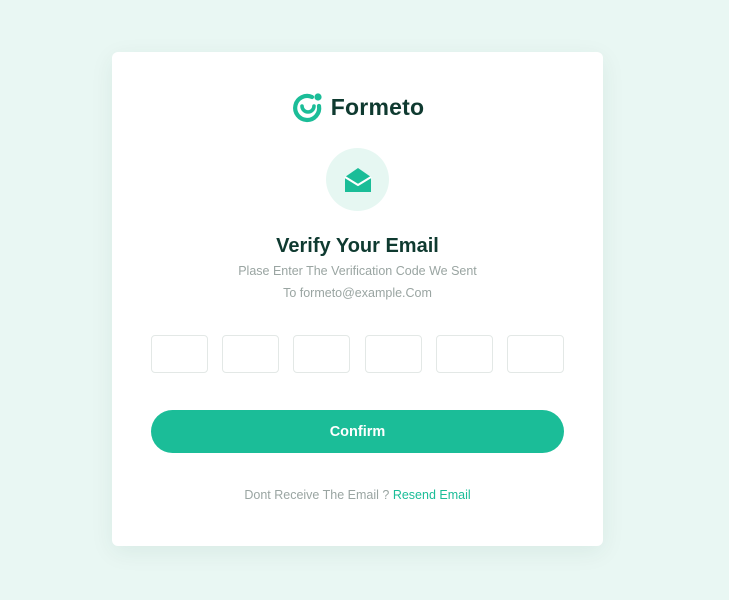 This screenshot has width=729, height=600. I want to click on formeto-logo-icon, so click(307, 108).